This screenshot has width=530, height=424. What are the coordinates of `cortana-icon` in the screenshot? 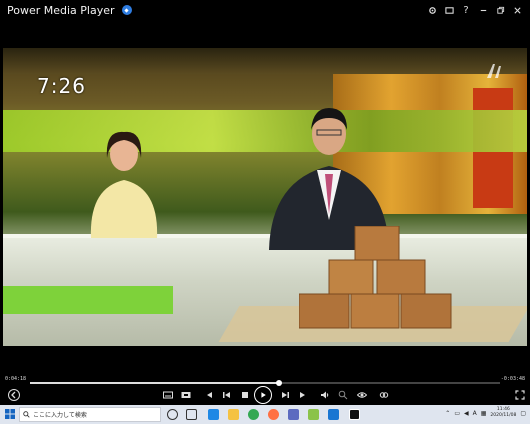 It's located at (172, 414).